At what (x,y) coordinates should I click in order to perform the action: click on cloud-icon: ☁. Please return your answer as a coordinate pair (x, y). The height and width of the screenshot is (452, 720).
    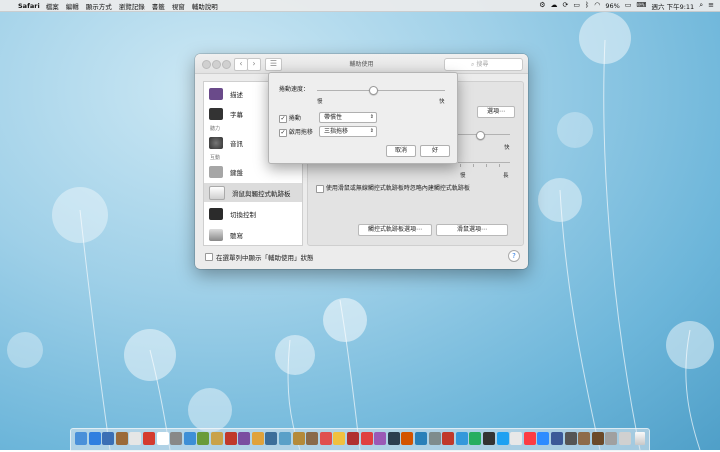
    Looking at the image, I should click on (554, 5).